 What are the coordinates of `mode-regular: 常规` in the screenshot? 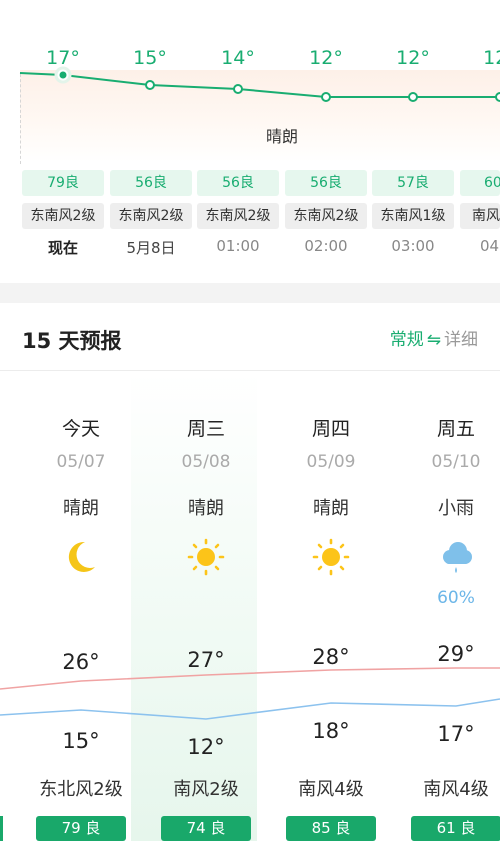 It's located at (407, 340).